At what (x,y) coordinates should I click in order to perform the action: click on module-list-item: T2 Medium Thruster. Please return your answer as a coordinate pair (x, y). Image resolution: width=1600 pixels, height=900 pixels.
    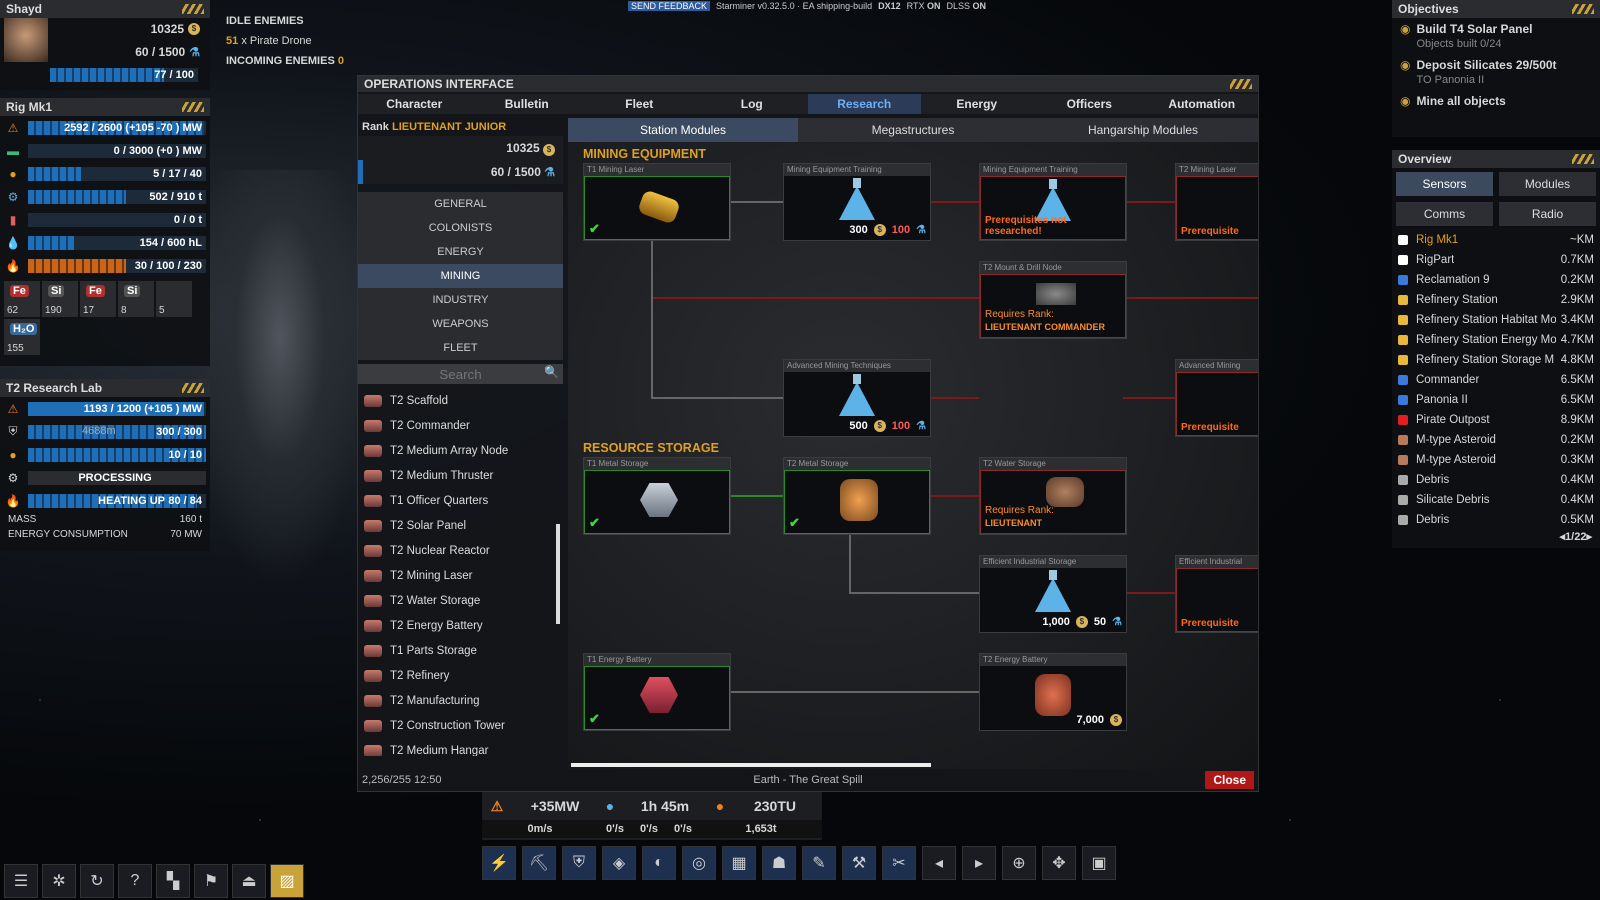
    Looking at the image, I should click on (460, 475).